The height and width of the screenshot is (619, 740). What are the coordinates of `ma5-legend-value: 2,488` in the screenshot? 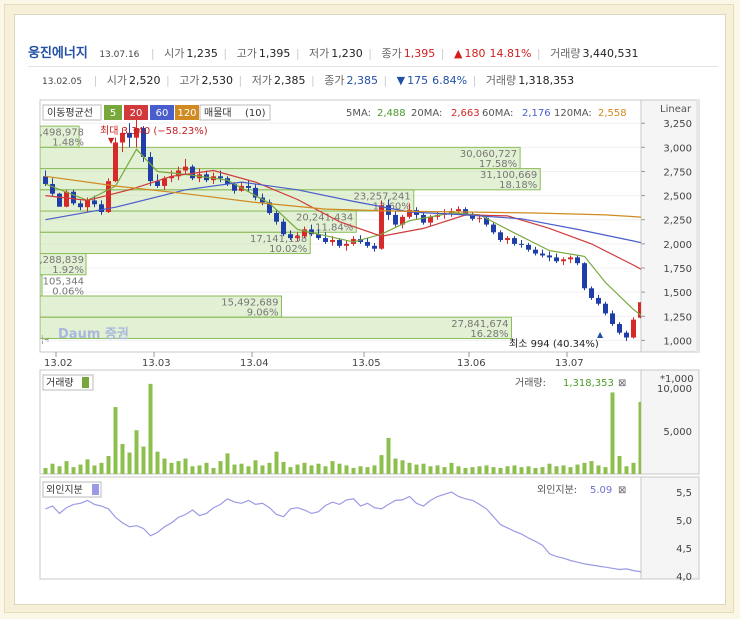 It's located at (391, 113).